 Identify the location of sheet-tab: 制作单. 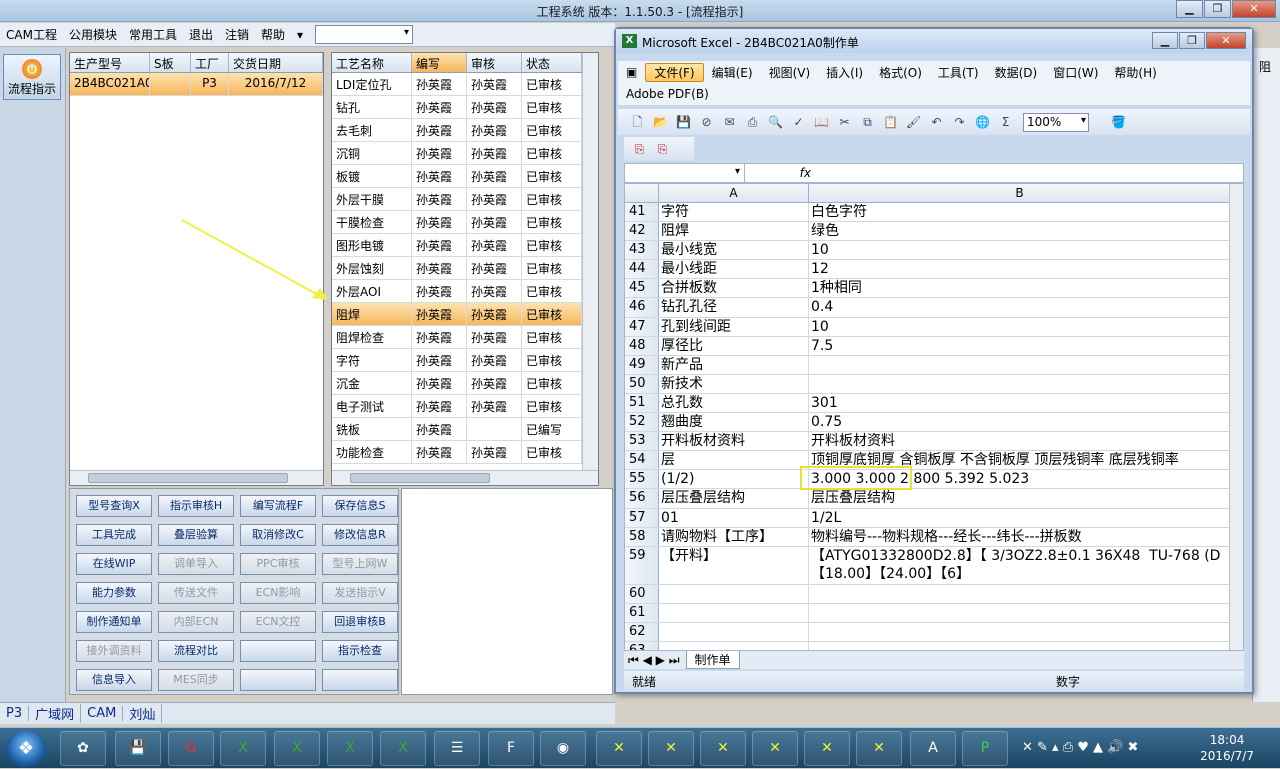
(712, 660).